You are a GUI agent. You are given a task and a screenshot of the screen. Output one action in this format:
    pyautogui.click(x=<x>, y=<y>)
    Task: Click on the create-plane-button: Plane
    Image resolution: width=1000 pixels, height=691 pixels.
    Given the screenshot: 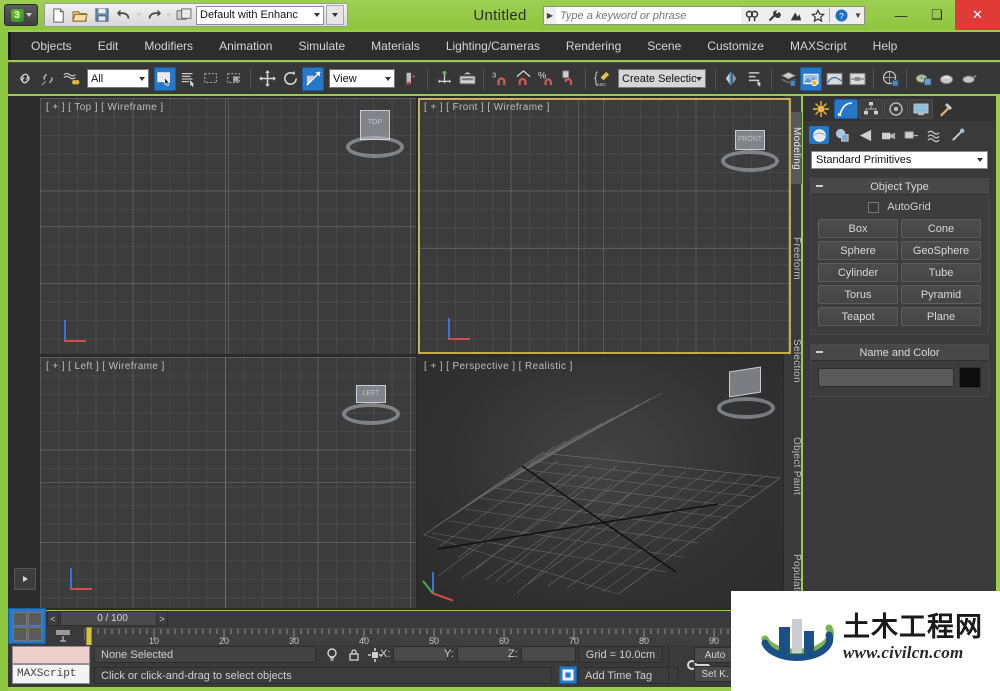 What is the action you would take?
    pyautogui.click(x=941, y=316)
    